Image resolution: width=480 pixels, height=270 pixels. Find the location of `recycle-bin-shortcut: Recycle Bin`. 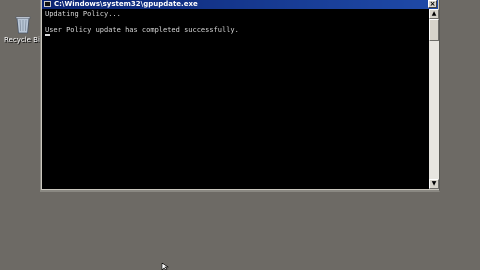

recycle-bin-shortcut: Recycle Bin is located at coordinates (24, 30).